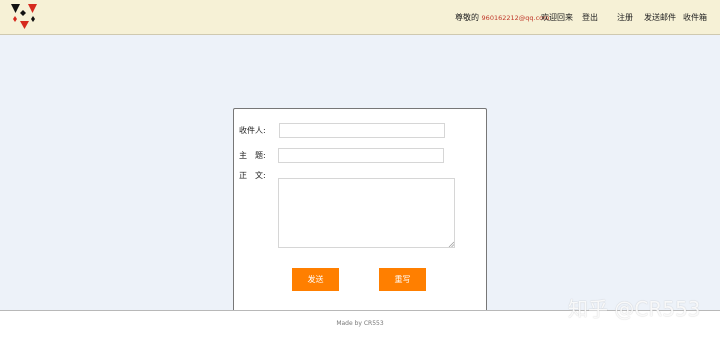  Describe the element at coordinates (252, 130) in the screenshot. I see `recipient-label: 收件人:` at that location.